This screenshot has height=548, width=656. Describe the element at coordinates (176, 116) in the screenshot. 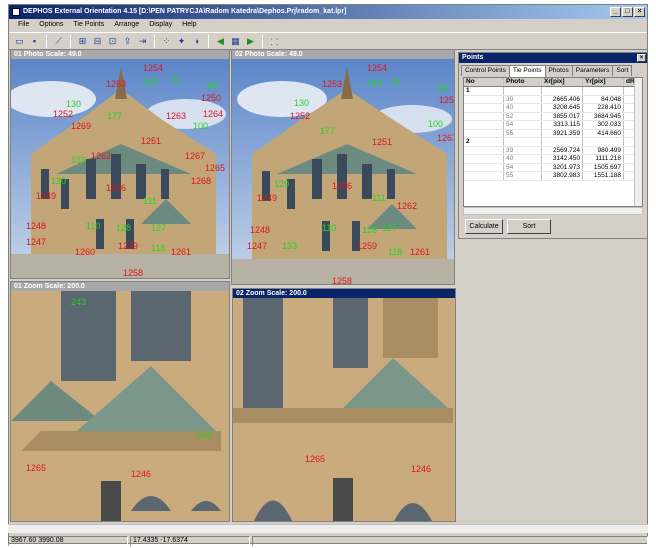

I see `tie-point-label: 1263` at that location.